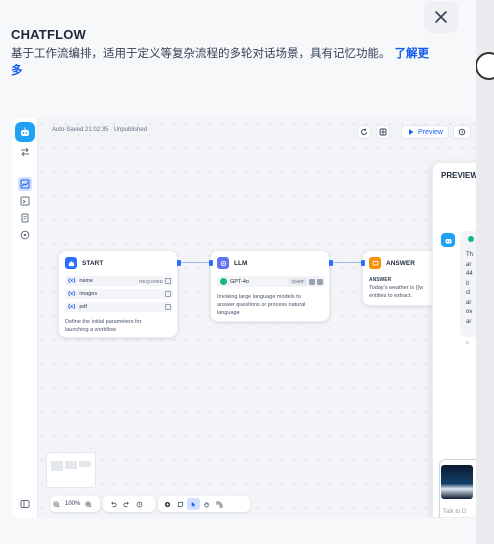  I want to click on pointer-icon, so click(193, 504).